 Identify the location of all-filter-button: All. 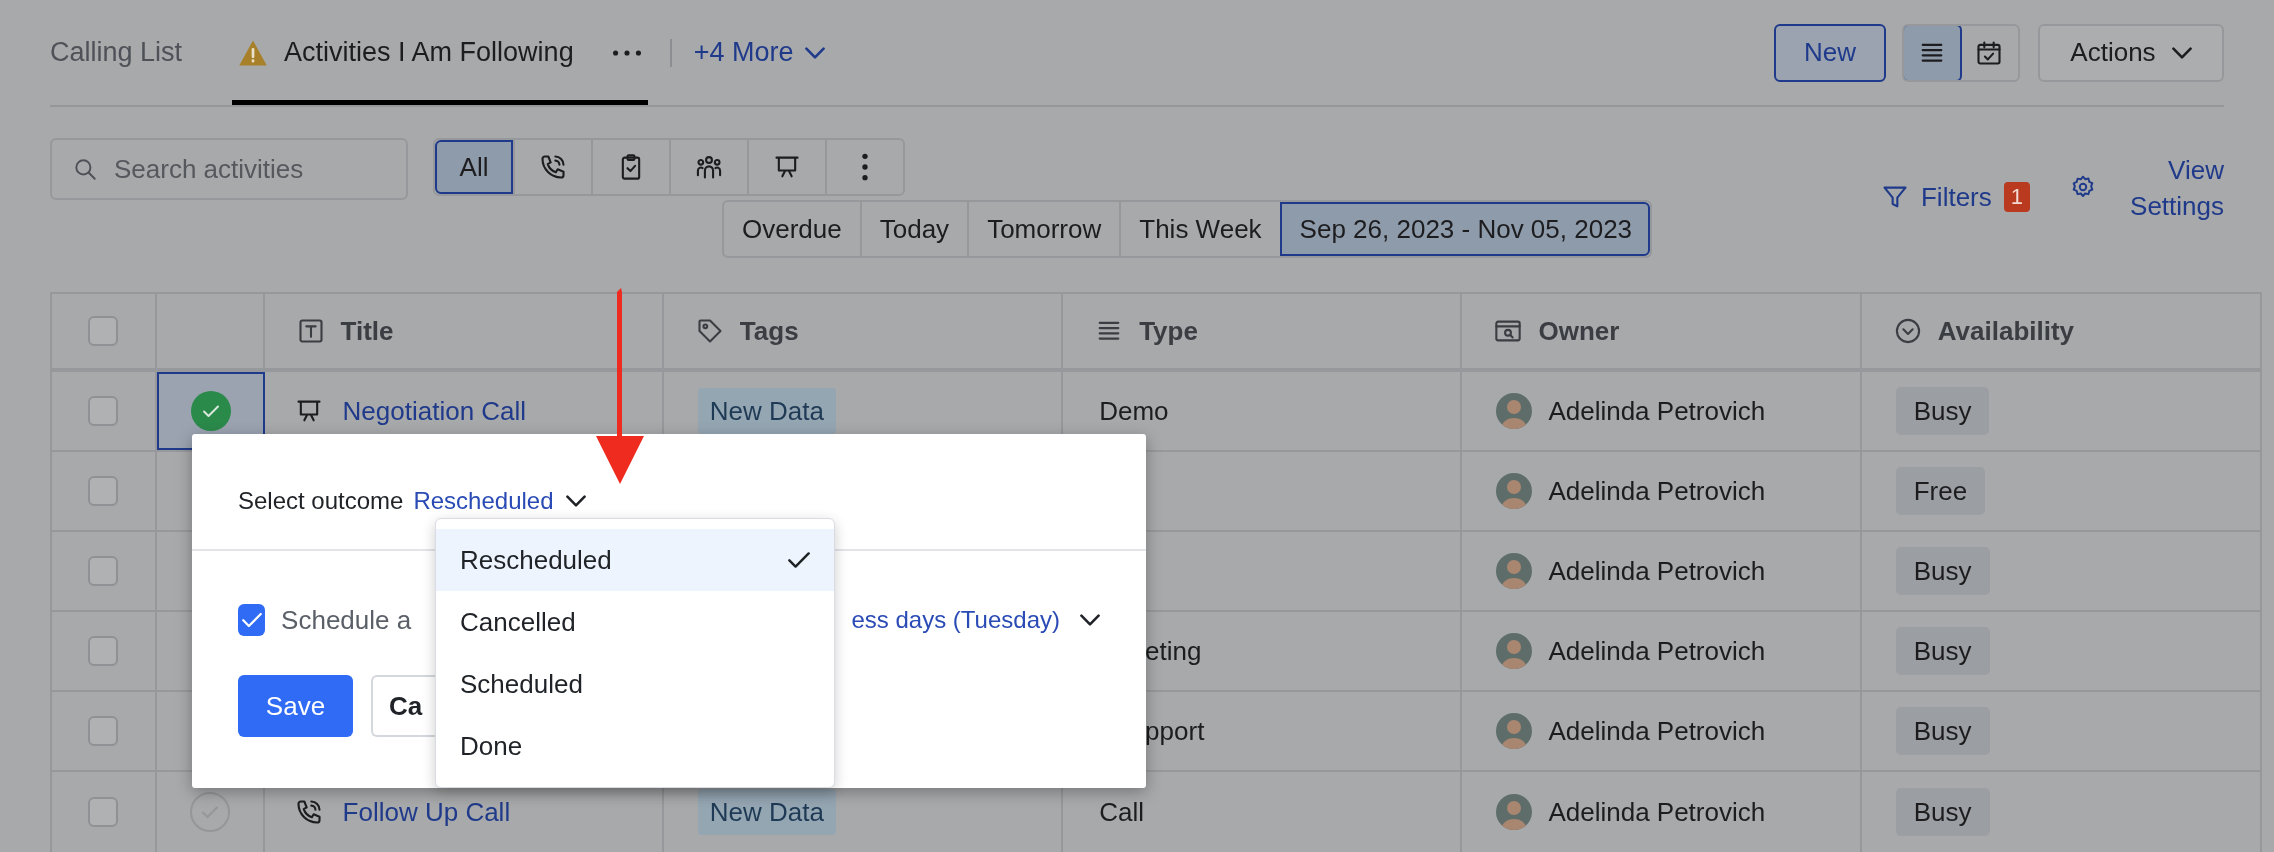
(474, 167).